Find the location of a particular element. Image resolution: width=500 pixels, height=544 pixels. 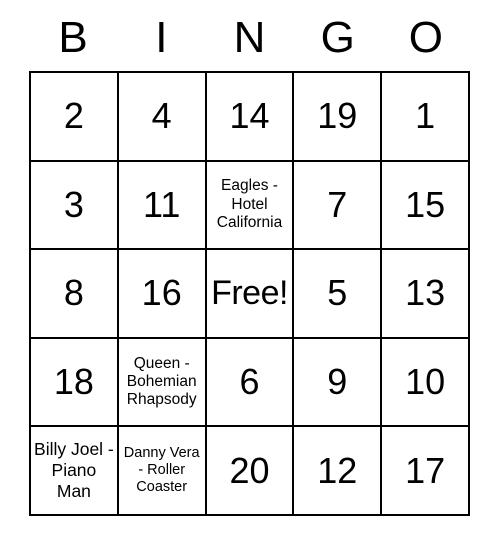

bingo-cell: 5 is located at coordinates (338, 294).